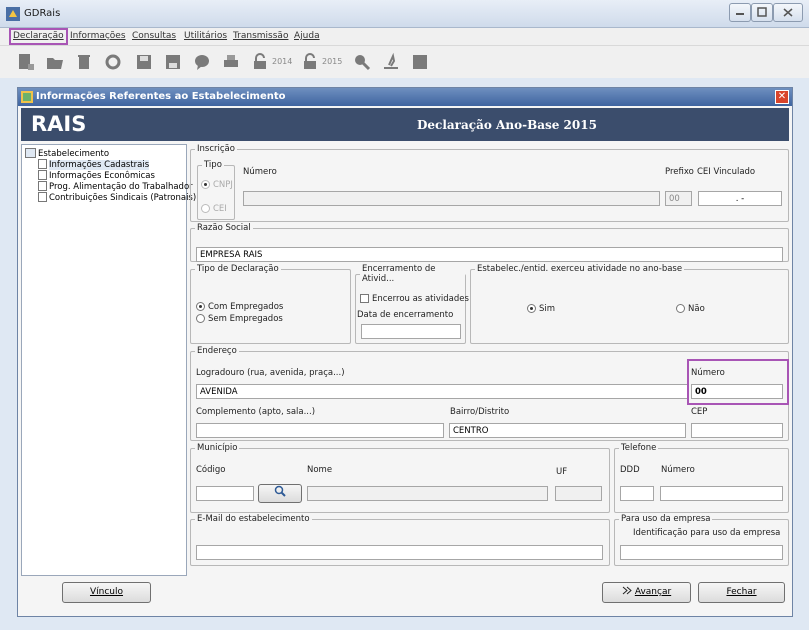  What do you see at coordinates (224, 228) in the screenshot?
I see `razao-social-legend: Razão Social` at bounding box center [224, 228].